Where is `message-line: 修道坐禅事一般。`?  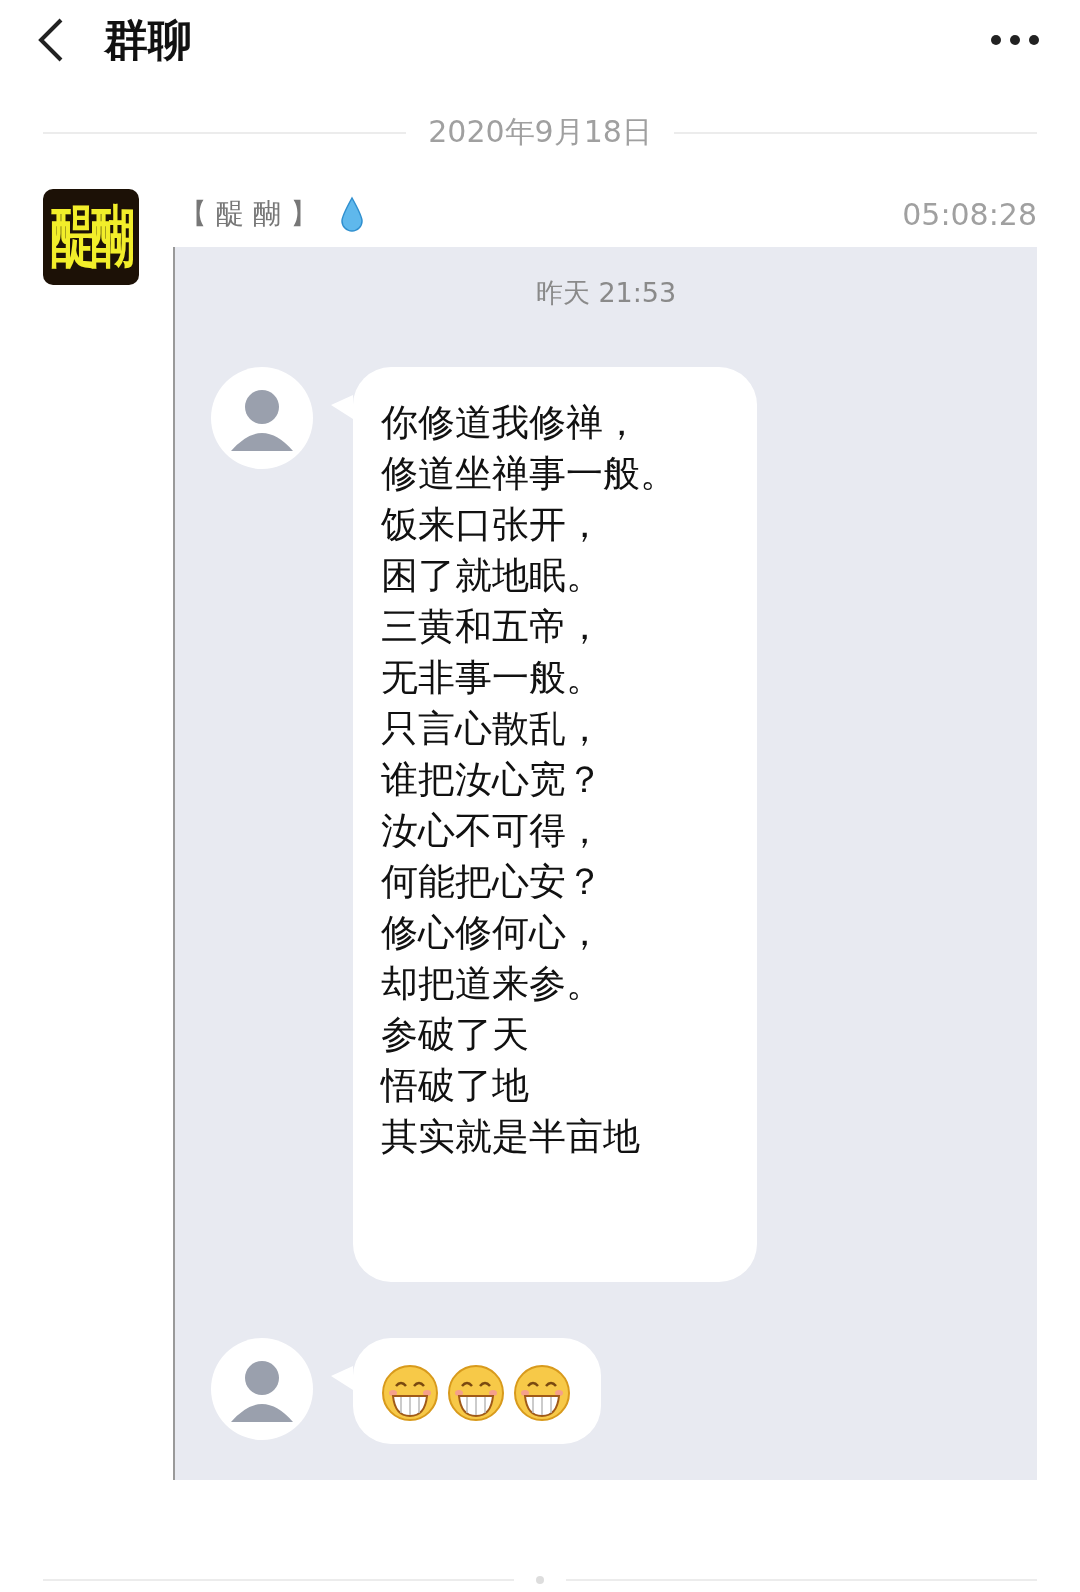 message-line: 修道坐禅事一般。 is located at coordinates (529, 474).